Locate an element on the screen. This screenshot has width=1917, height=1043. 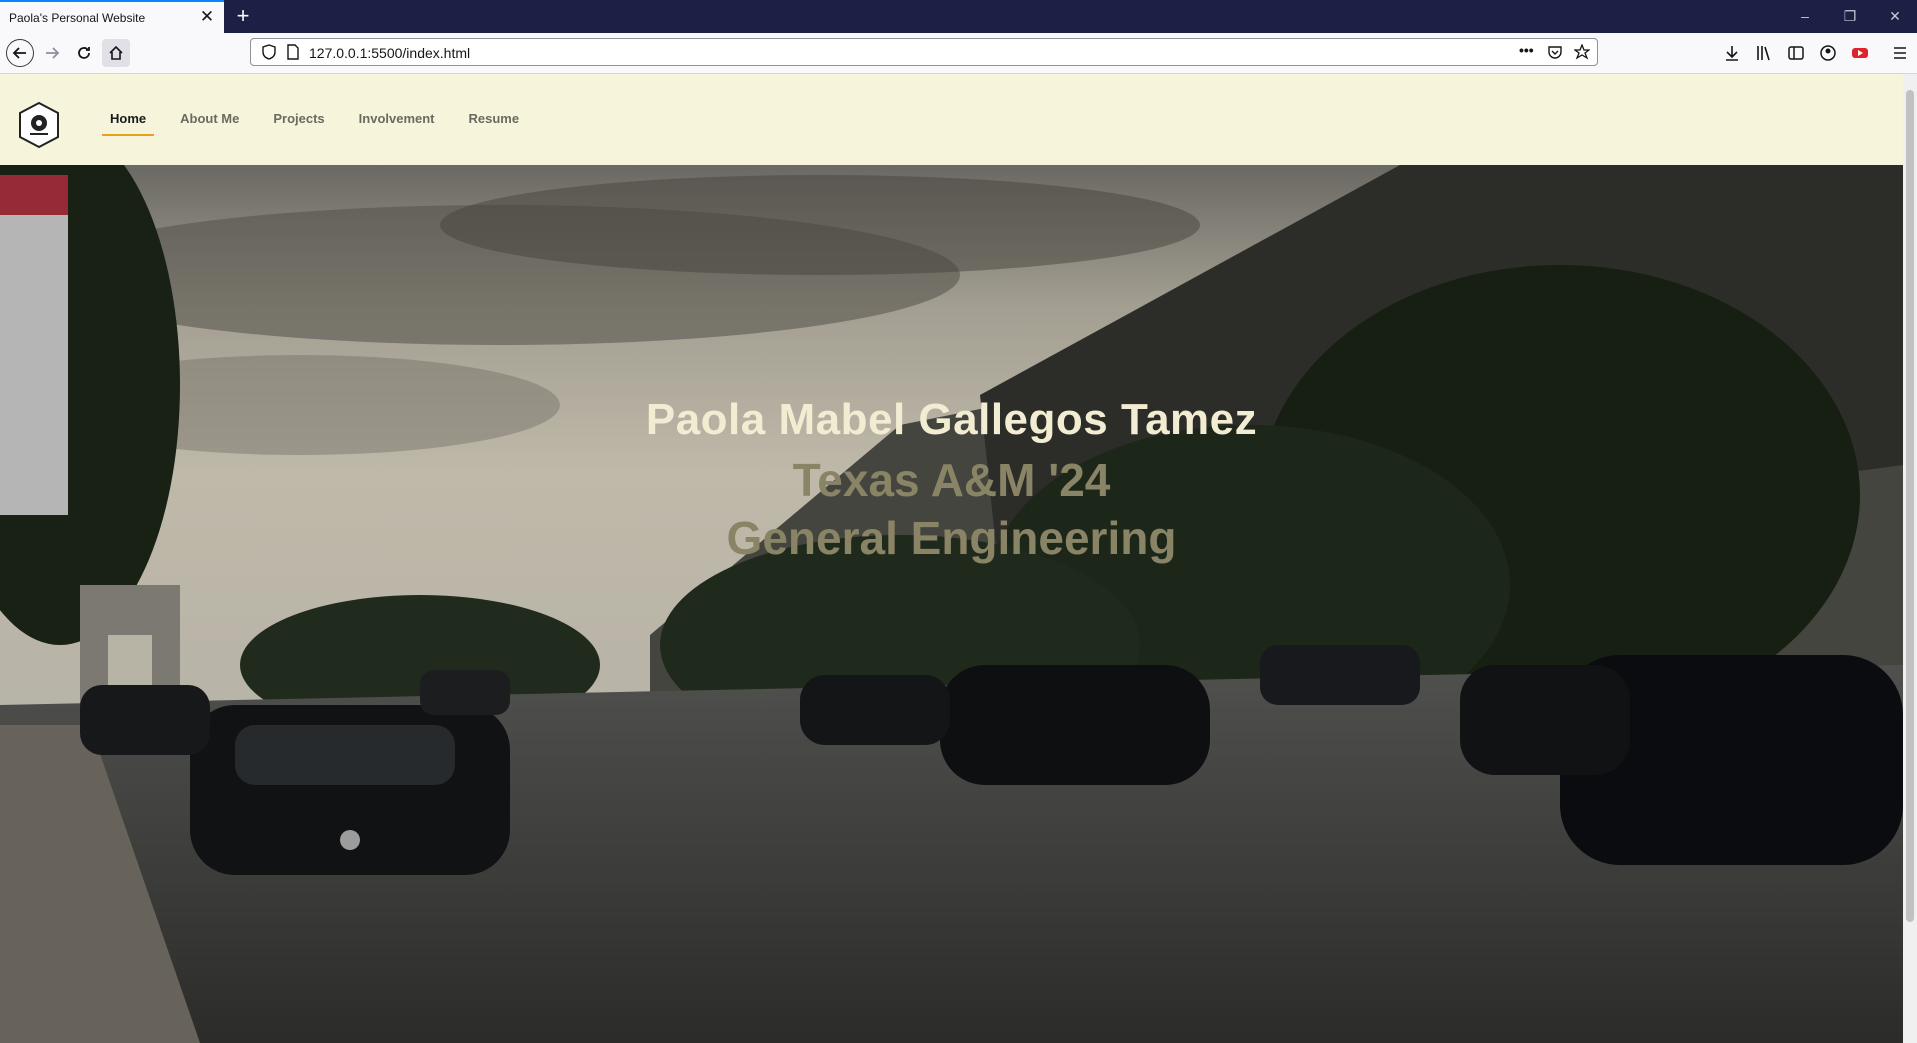
bookmark-star-icon is located at coordinates (1582, 52).